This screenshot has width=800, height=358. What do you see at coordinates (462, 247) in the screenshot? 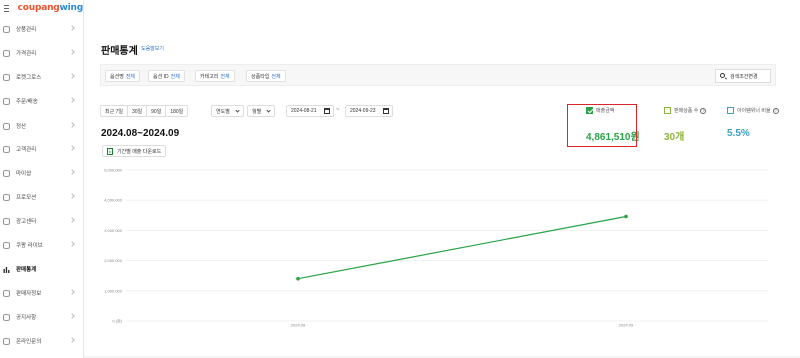
I see `series-line` at bounding box center [462, 247].